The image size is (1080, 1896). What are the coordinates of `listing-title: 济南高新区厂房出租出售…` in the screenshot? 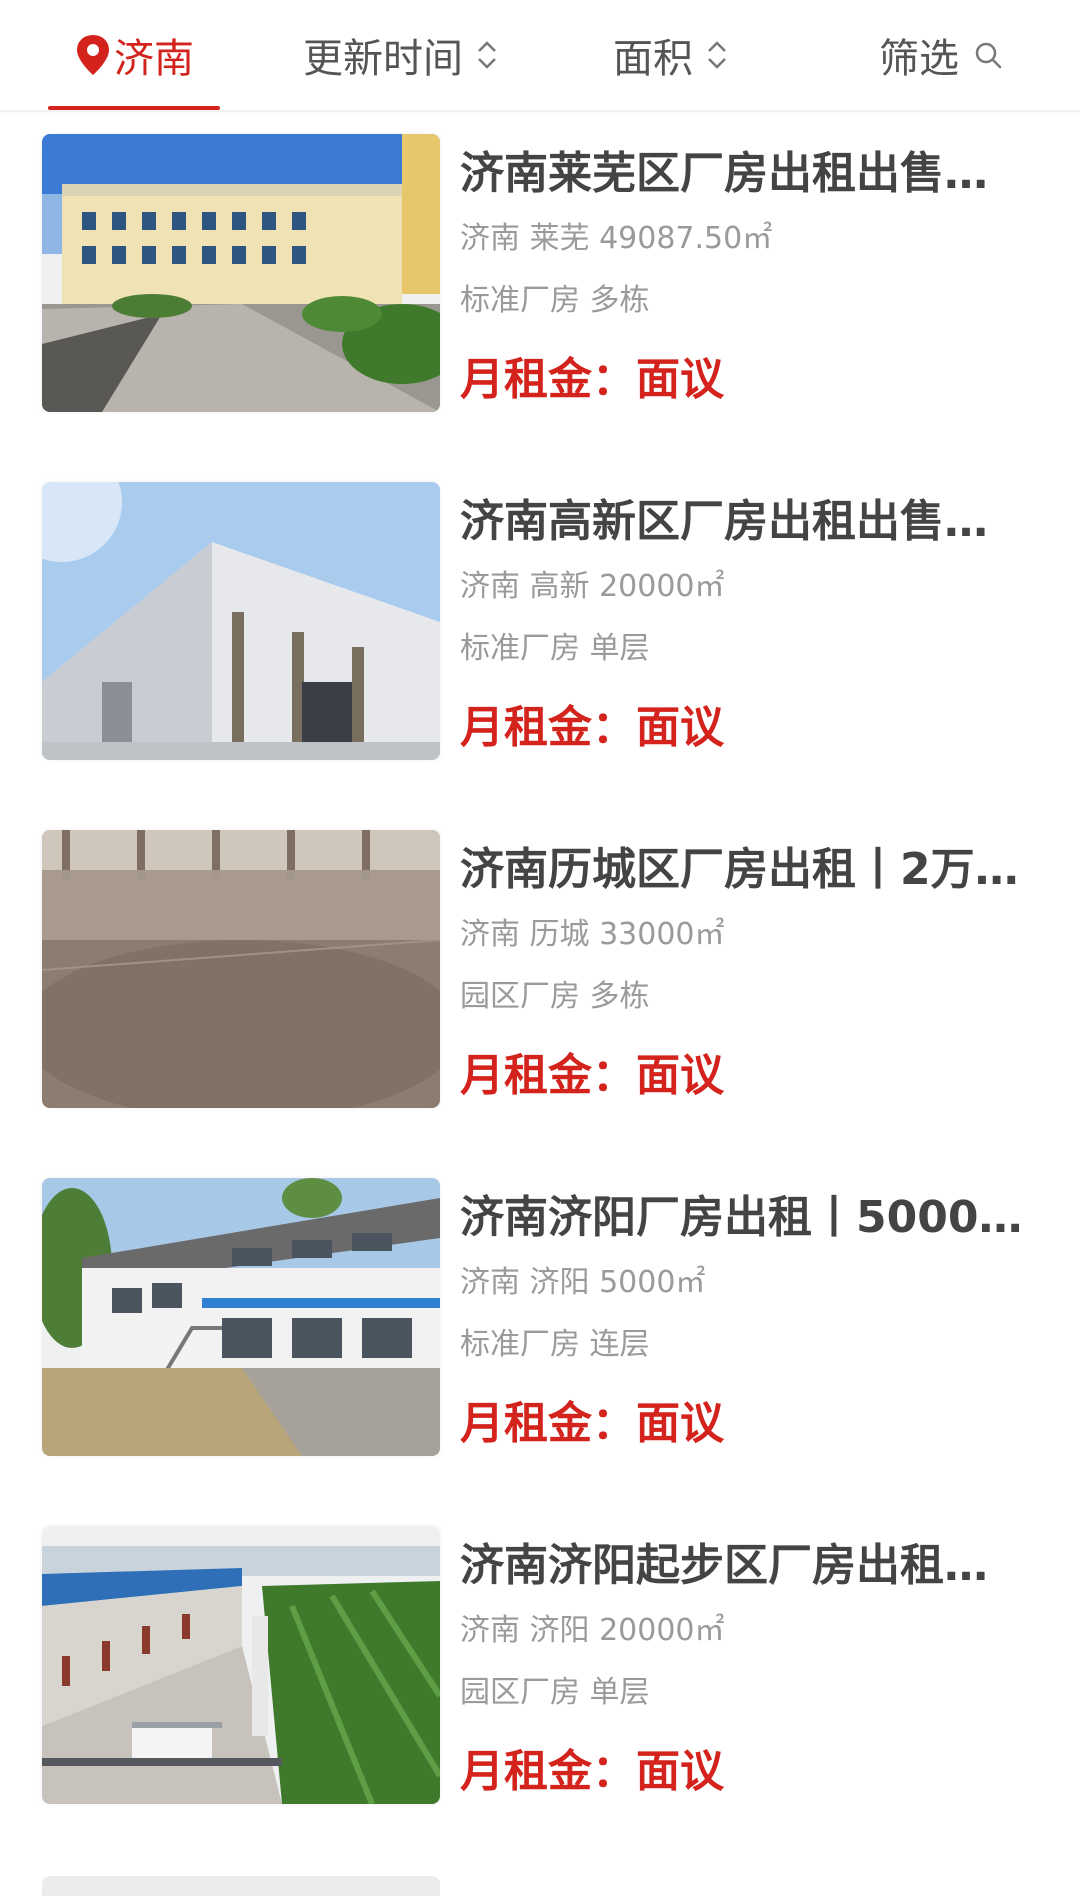 It's located at (724, 521).